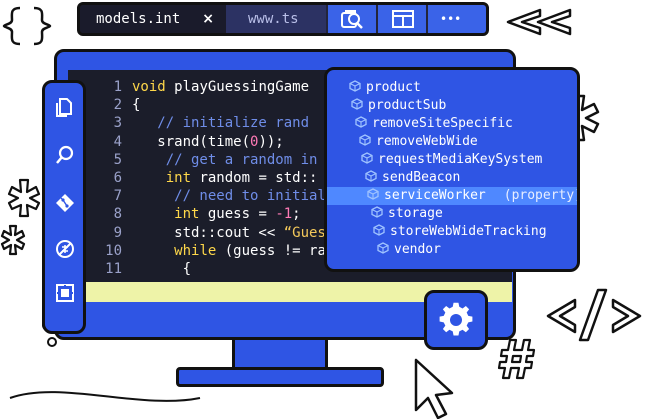 This screenshot has width=648, height=419. What do you see at coordinates (415, 213) in the screenshot?
I see `suggestion-label: storage` at bounding box center [415, 213].